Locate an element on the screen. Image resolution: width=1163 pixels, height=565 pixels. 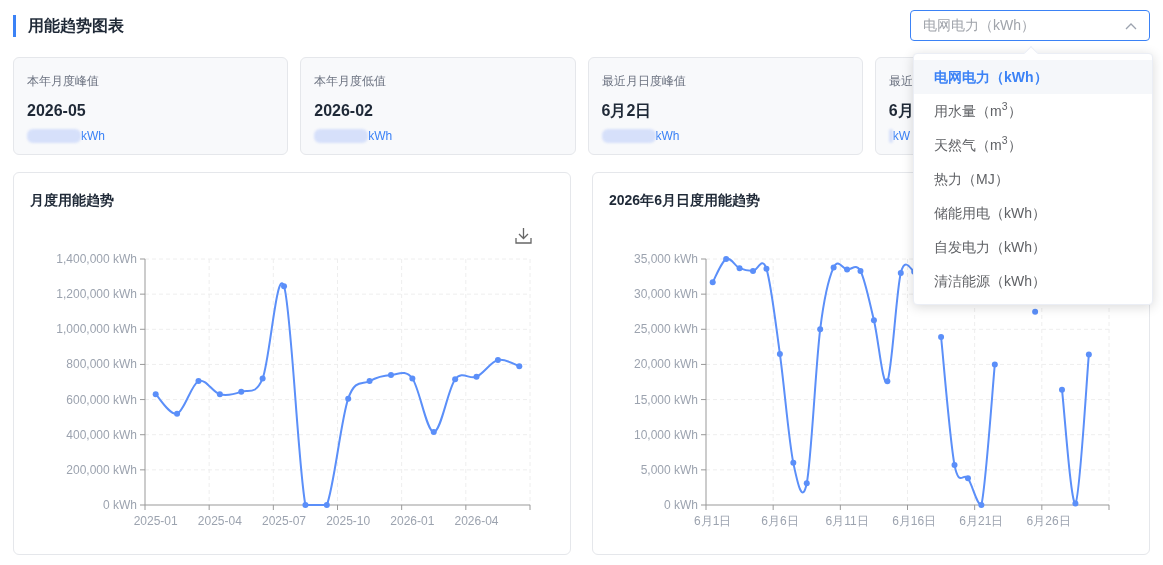
stat-label: 最近 is located at coordinates (900, 81).